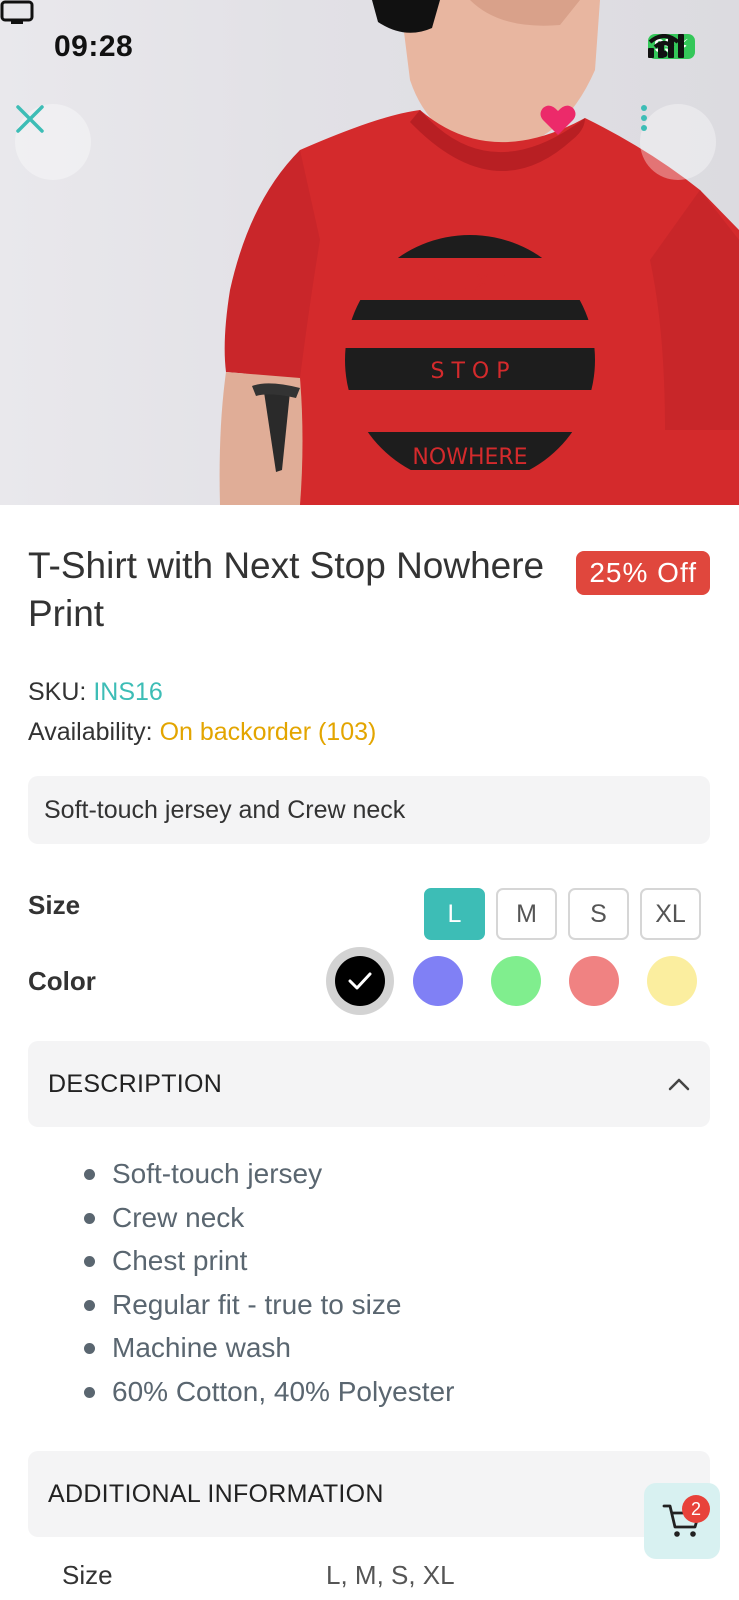 The image size is (739, 1600). I want to click on color-option-black, so click(360, 981).